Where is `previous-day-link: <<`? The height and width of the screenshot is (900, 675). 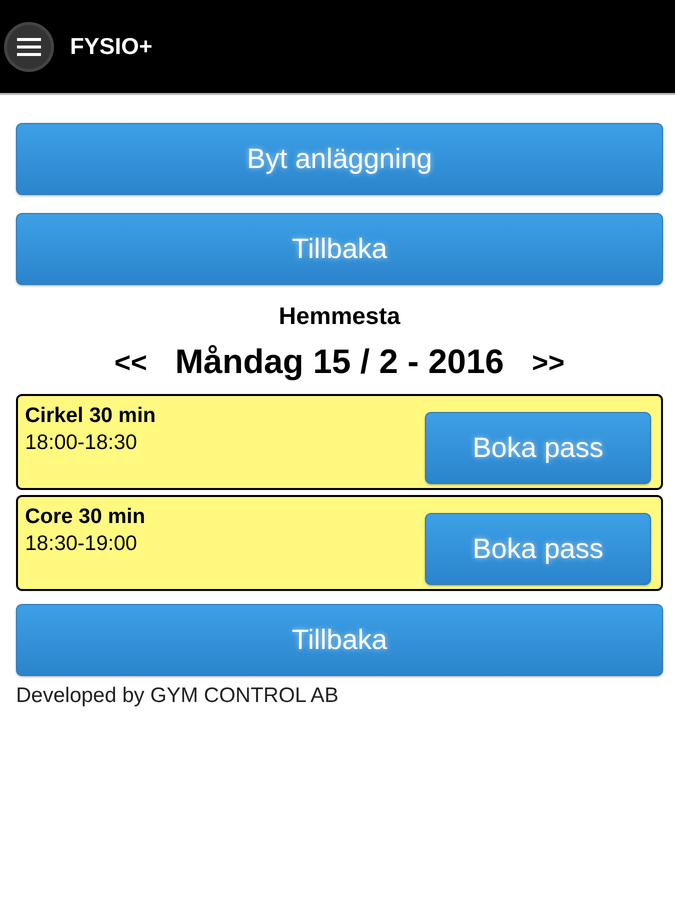 previous-day-link: << is located at coordinates (131, 362).